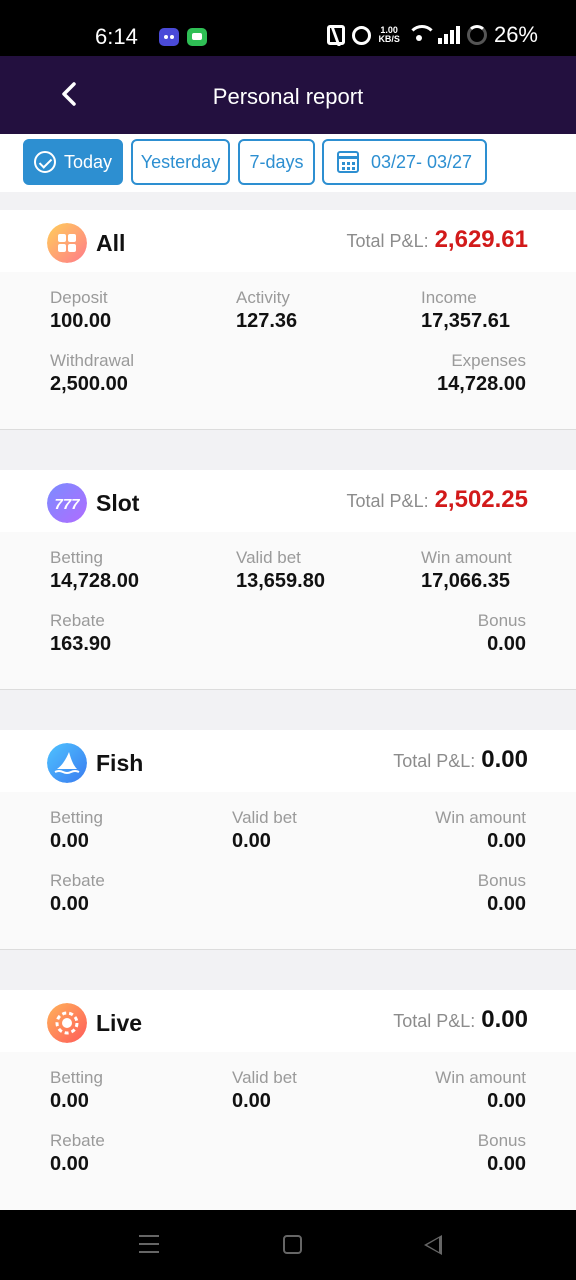 The height and width of the screenshot is (1280, 576). Describe the element at coordinates (515, 34) in the screenshot. I see `battery-percent: 26%` at that location.